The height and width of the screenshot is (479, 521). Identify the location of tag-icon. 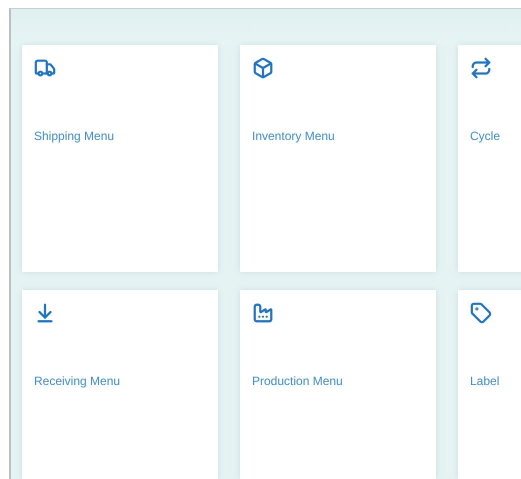
(481, 313).